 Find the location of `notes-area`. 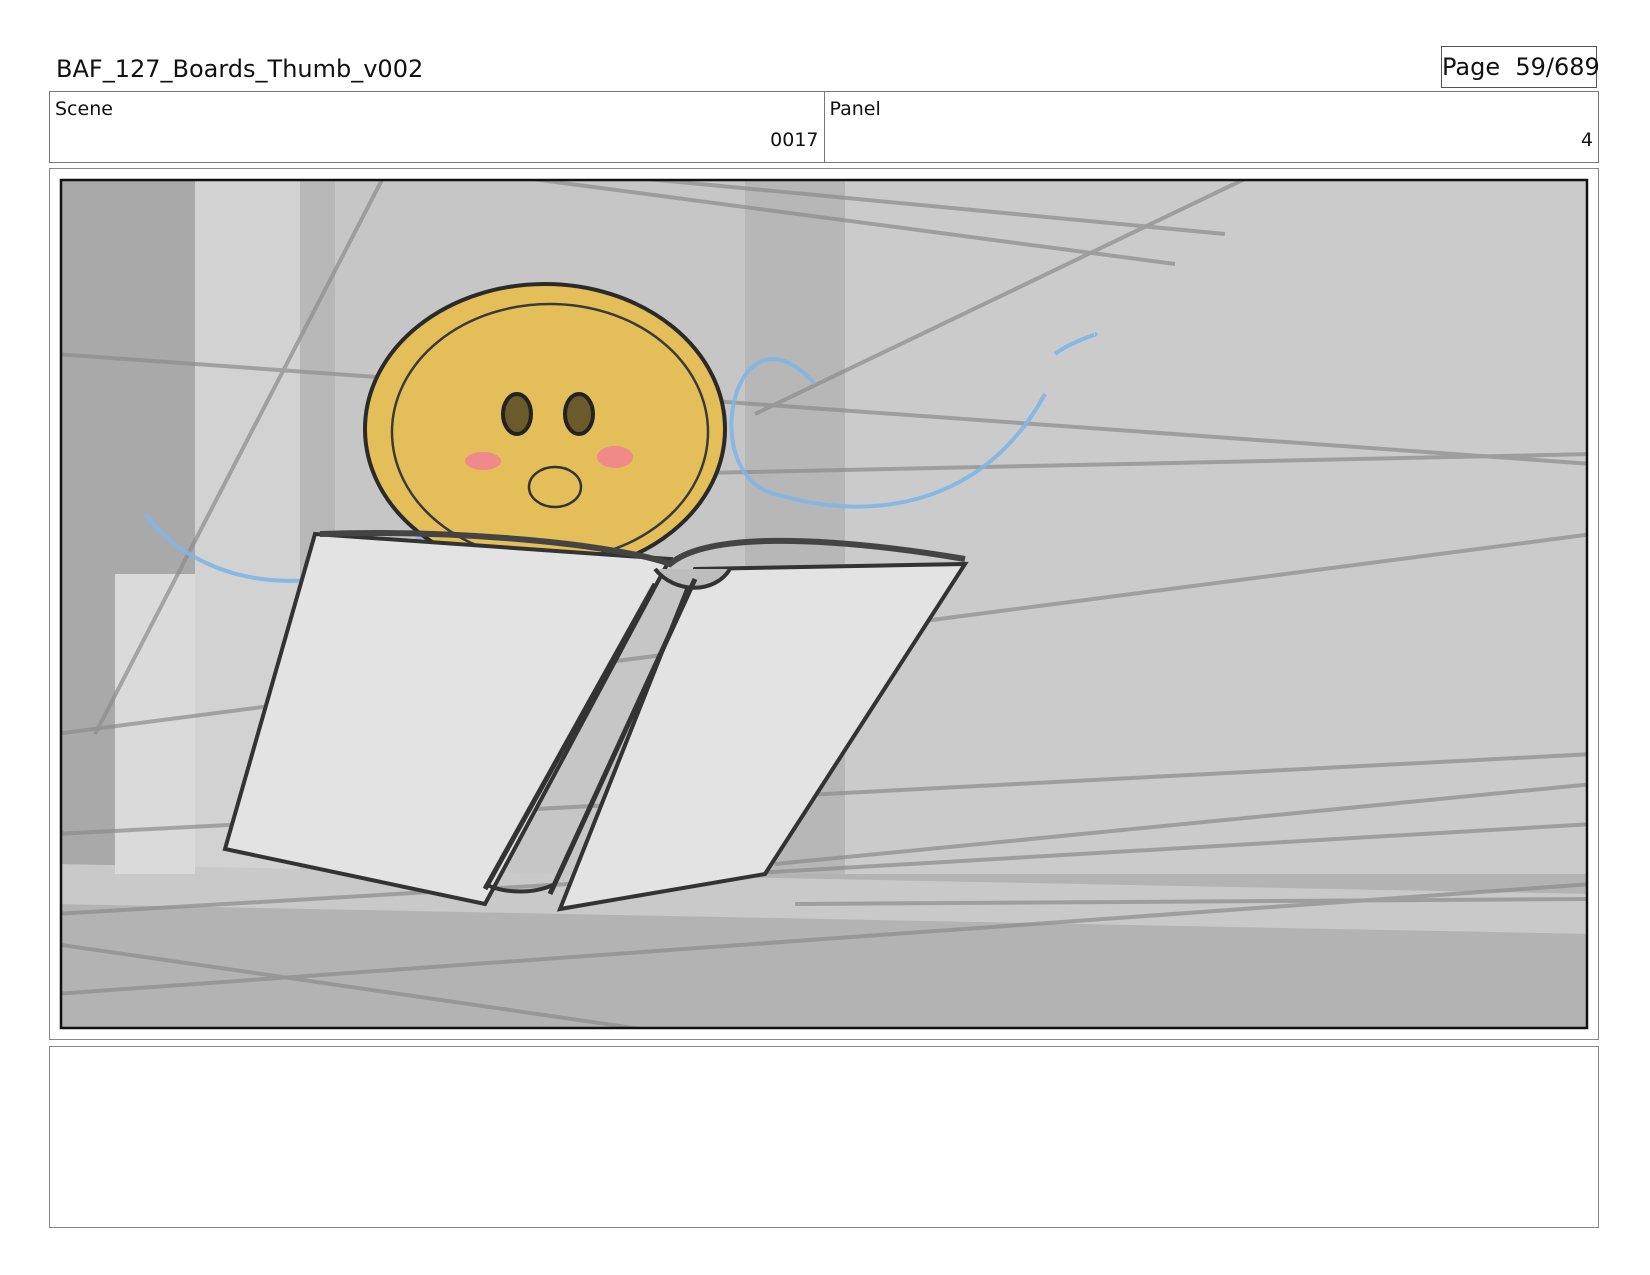

notes-area is located at coordinates (824, 1137).